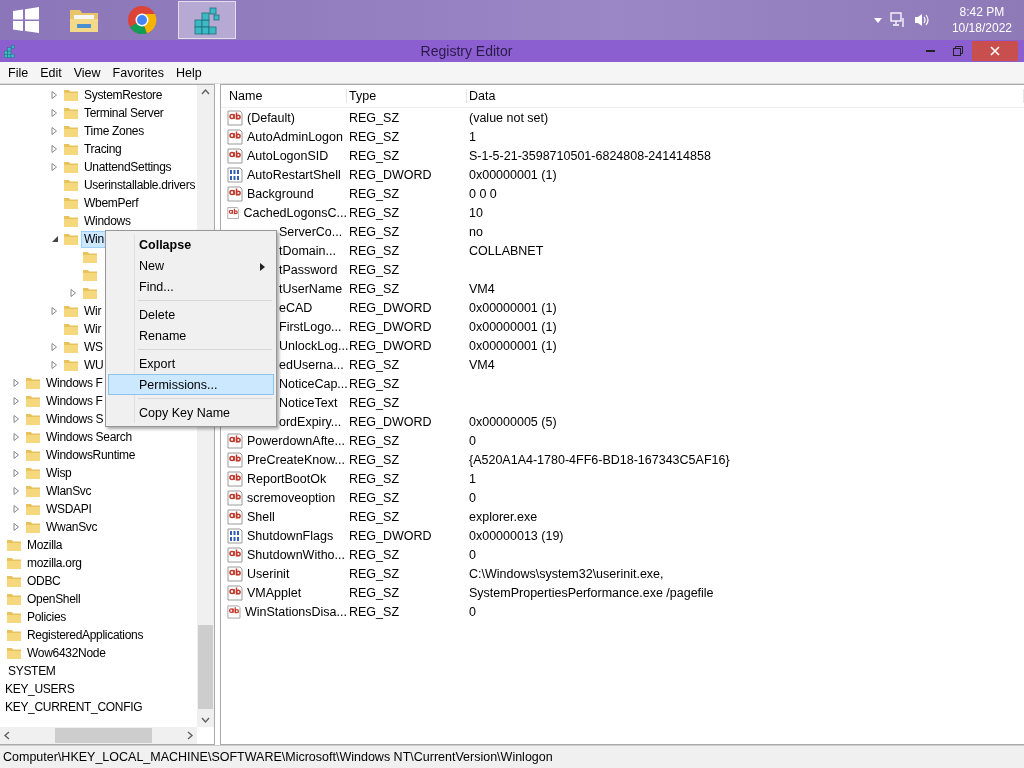 This screenshot has height=768, width=1024. Describe the element at coordinates (506, 250) in the screenshot. I see `value-data: COLLABNET` at that location.